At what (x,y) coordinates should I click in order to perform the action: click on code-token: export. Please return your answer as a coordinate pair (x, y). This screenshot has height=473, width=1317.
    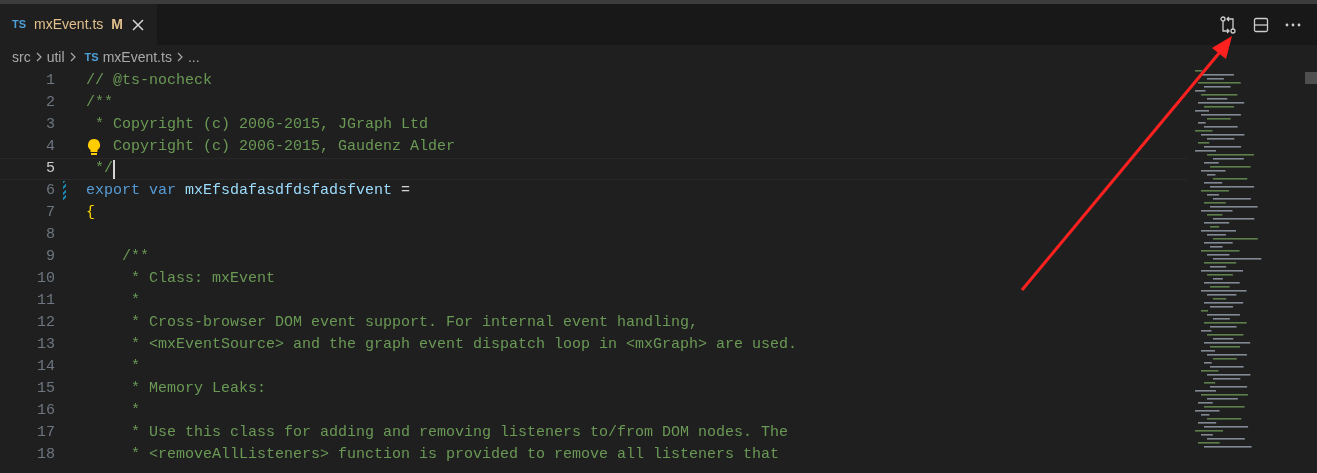
    Looking at the image, I should click on (113, 190).